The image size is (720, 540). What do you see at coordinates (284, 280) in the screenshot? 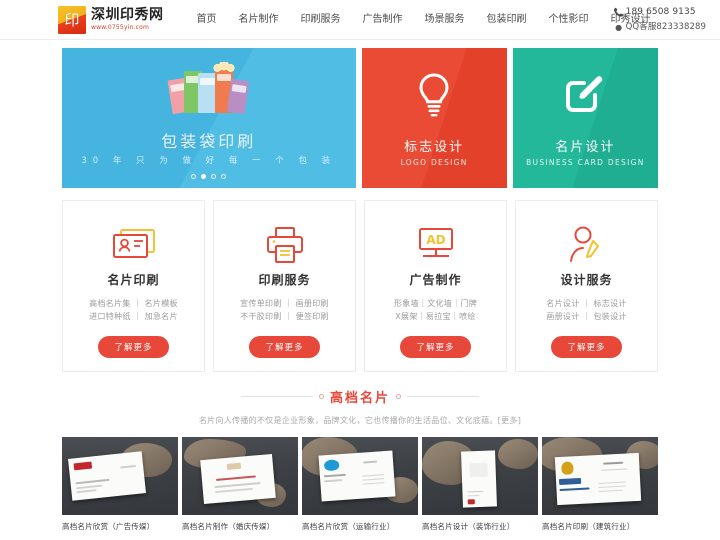
I see `service-card-title: 印刷服务` at bounding box center [284, 280].